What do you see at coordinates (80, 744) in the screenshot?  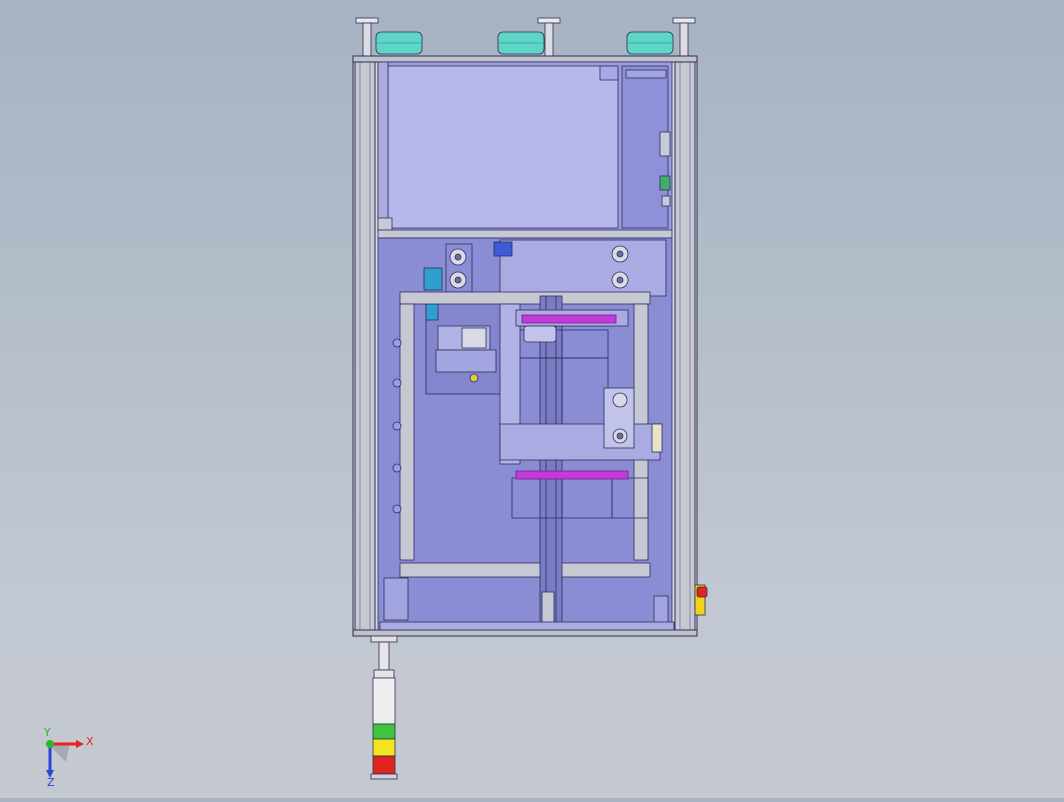 I see `x-axis-arrowhead` at bounding box center [80, 744].